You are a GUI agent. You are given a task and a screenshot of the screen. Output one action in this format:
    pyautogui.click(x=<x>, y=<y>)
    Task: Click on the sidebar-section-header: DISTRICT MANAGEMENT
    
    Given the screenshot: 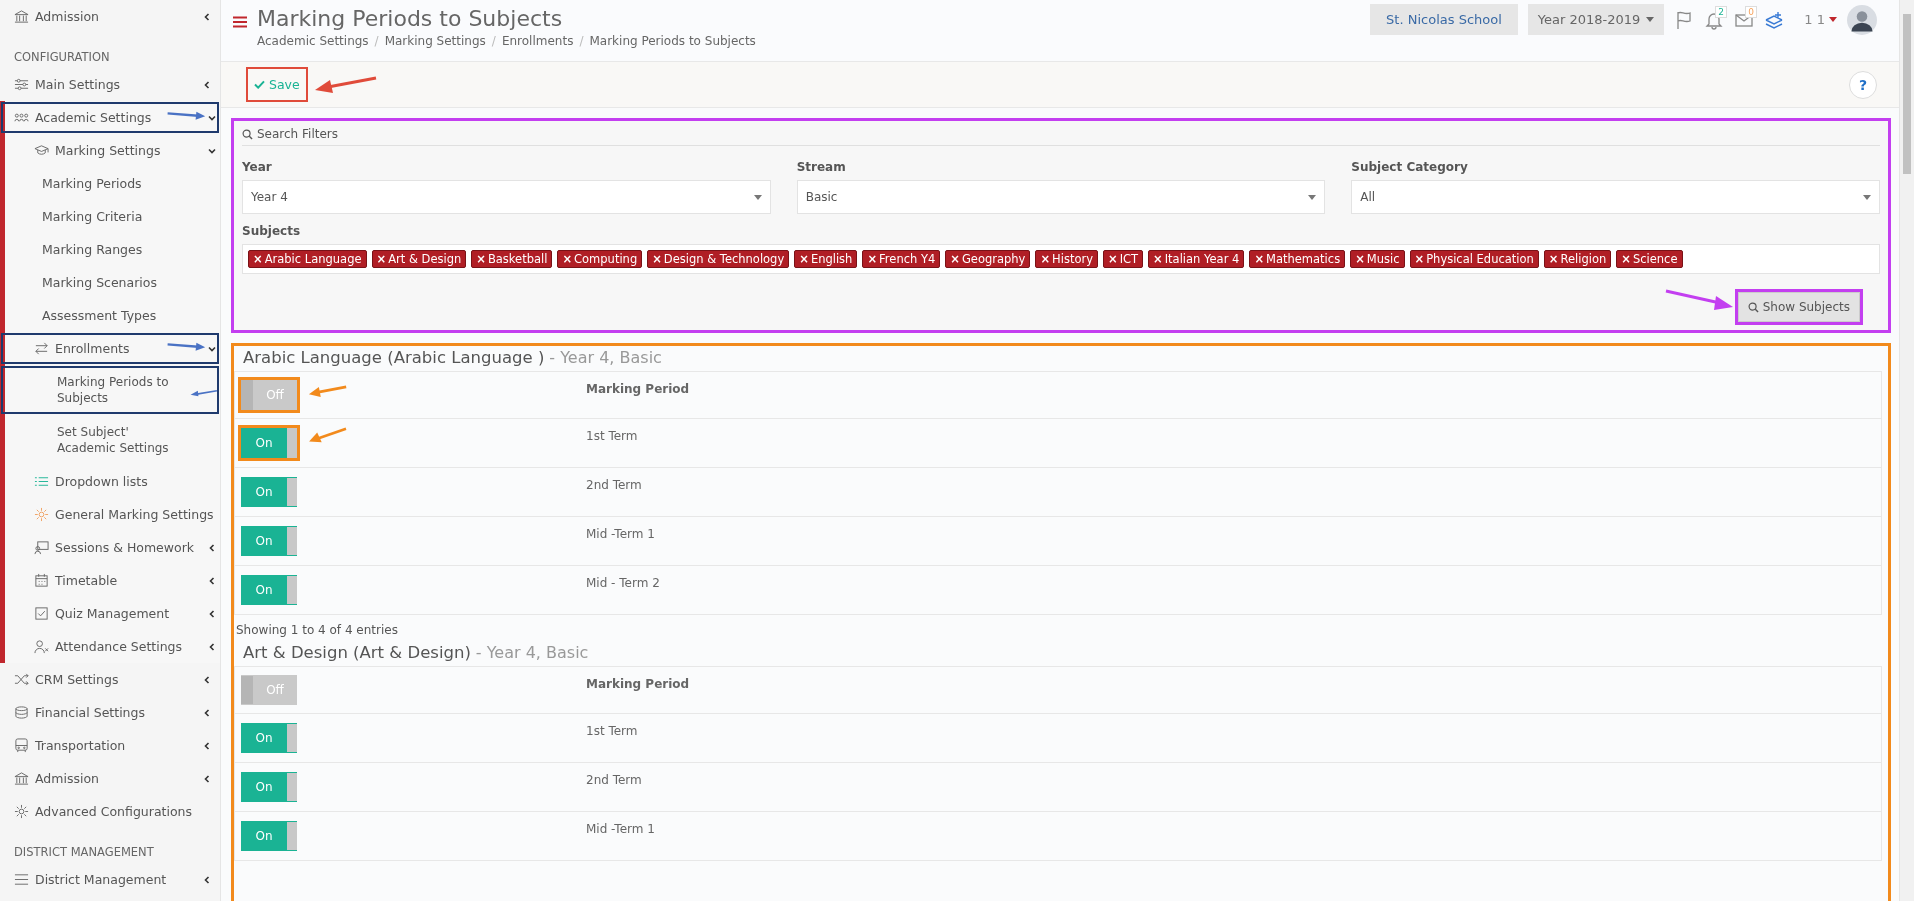 What is the action you would take?
    pyautogui.click(x=84, y=852)
    